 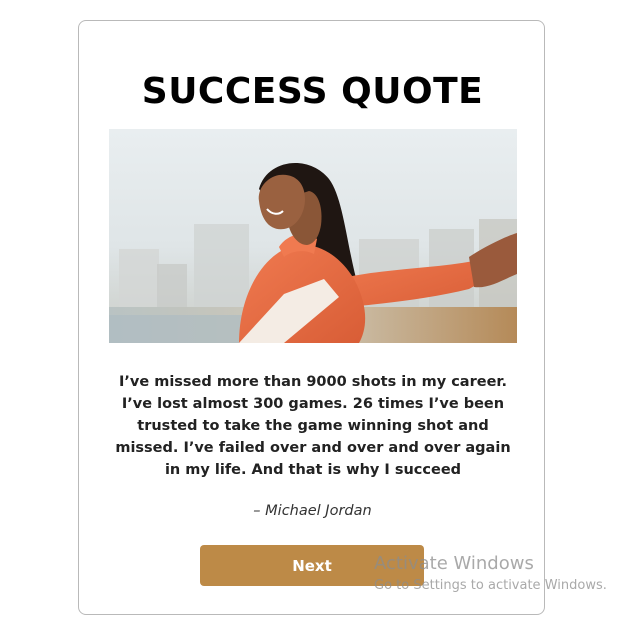 What do you see at coordinates (312, 565) in the screenshot?
I see `next-button: Next` at bounding box center [312, 565].